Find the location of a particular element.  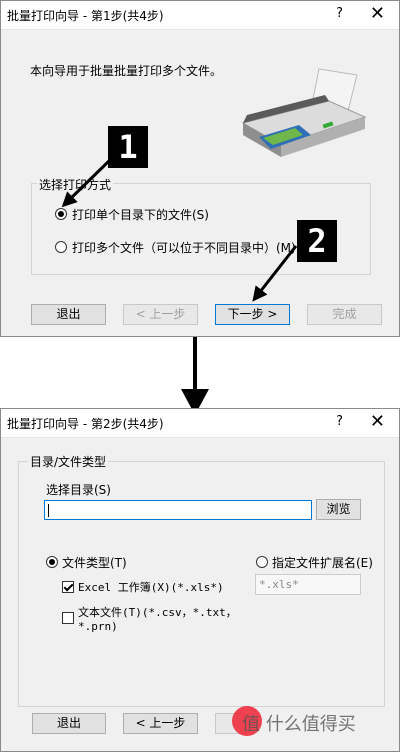

checkbox-text-label: 文本文件(T)(*.csv，*.txt， is located at coordinates (157, 612).